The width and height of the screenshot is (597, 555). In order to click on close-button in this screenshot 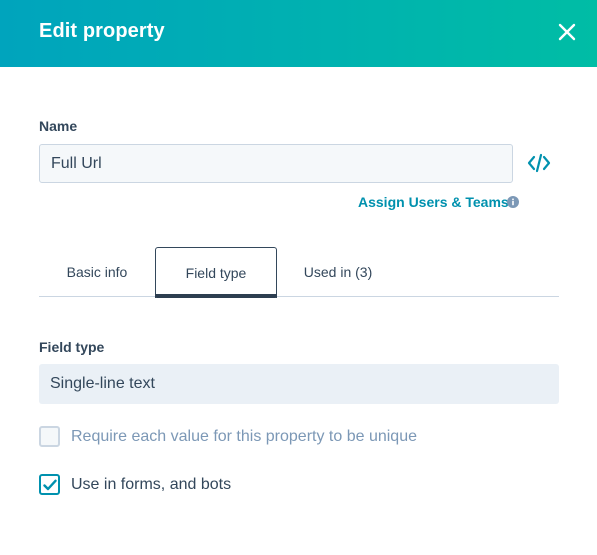, I will do `click(567, 32)`.